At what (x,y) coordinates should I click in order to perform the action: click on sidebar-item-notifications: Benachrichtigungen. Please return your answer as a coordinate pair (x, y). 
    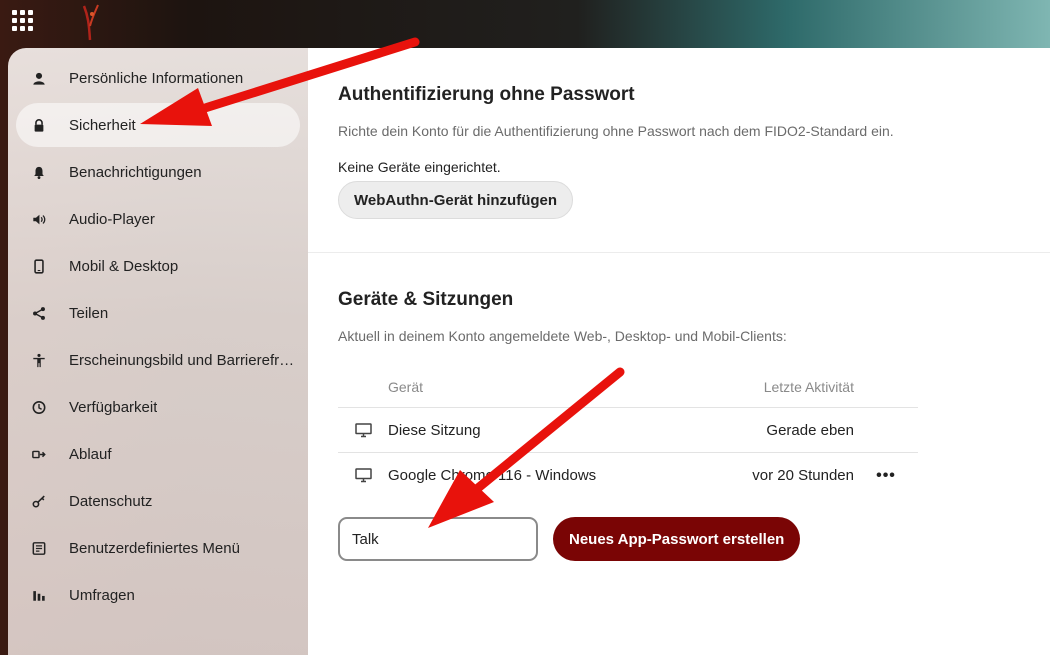
    Looking at the image, I should click on (158, 172).